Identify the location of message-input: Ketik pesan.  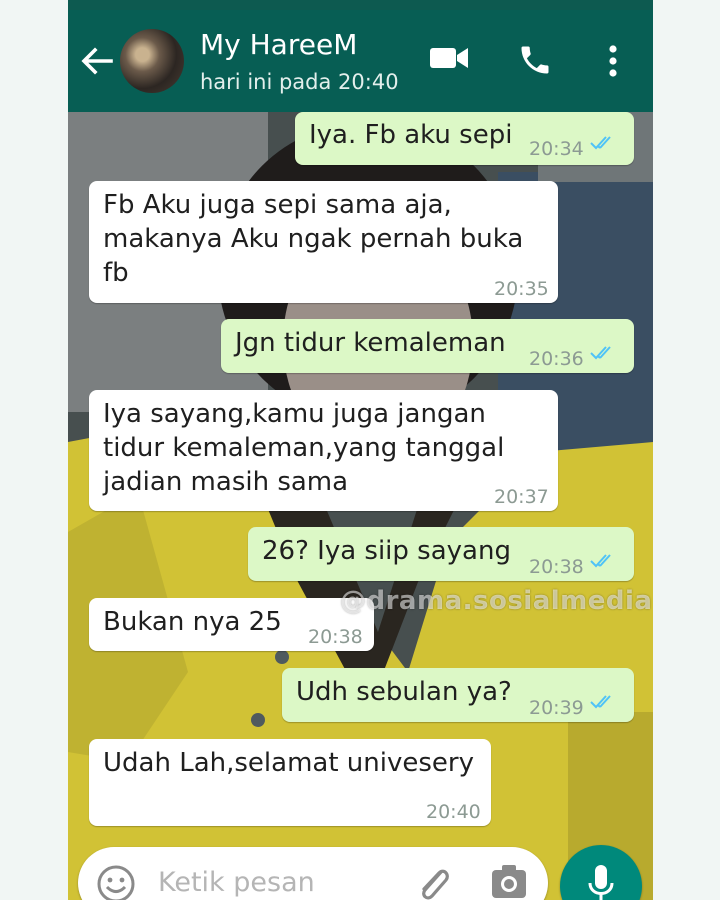
(236, 882).